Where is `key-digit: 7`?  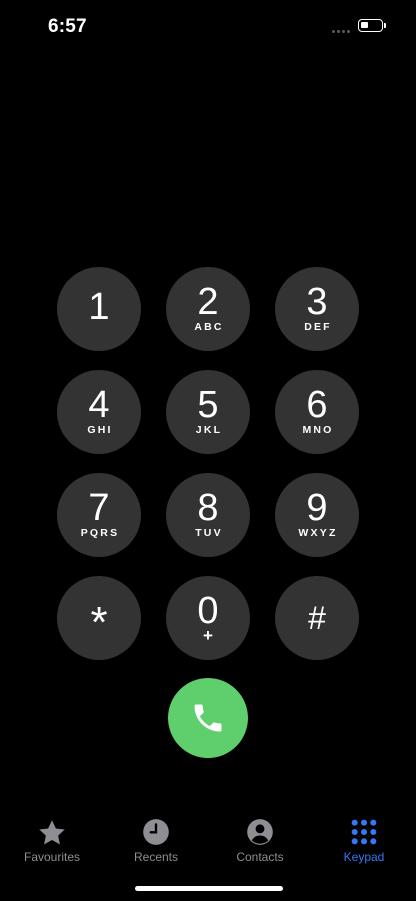 key-digit: 7 is located at coordinates (99, 508).